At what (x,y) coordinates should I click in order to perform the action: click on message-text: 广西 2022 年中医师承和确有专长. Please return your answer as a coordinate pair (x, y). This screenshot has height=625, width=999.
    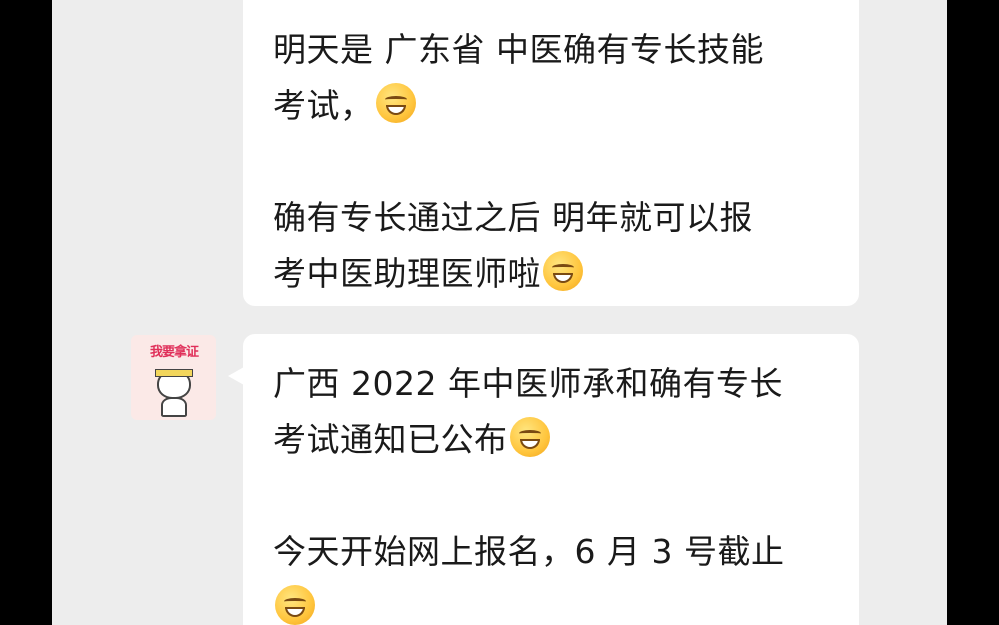
    Looking at the image, I should click on (528, 383).